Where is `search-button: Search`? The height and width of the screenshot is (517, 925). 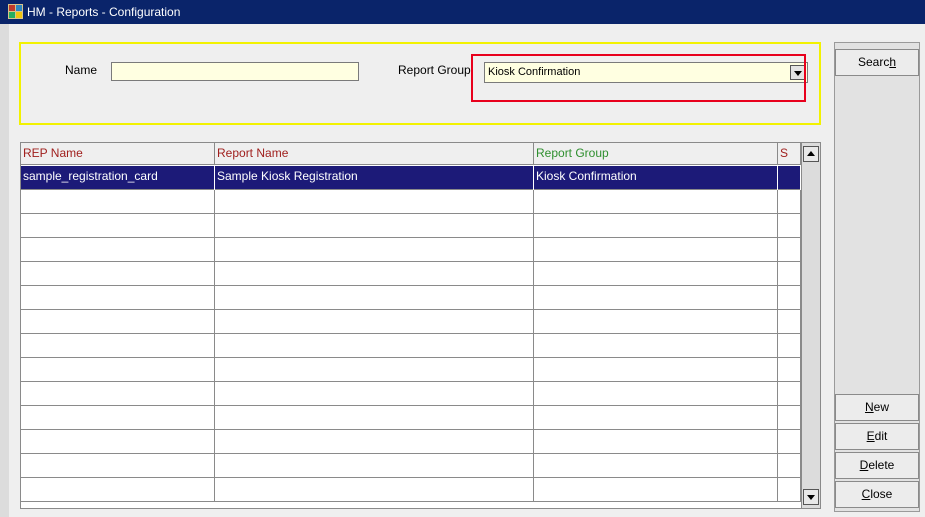
search-button: Search is located at coordinates (877, 62).